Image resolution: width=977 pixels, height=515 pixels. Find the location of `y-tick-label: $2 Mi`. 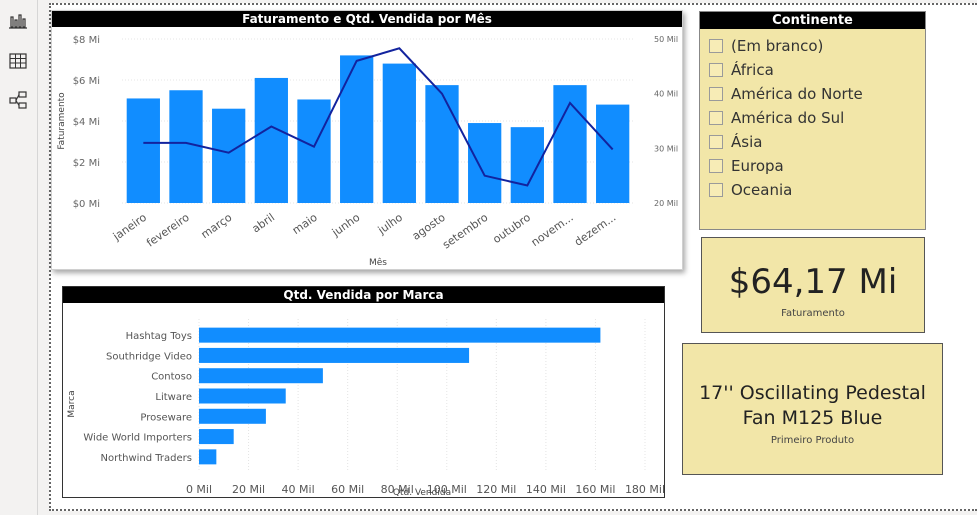

y-tick-label: $2 Mi is located at coordinates (86, 163).